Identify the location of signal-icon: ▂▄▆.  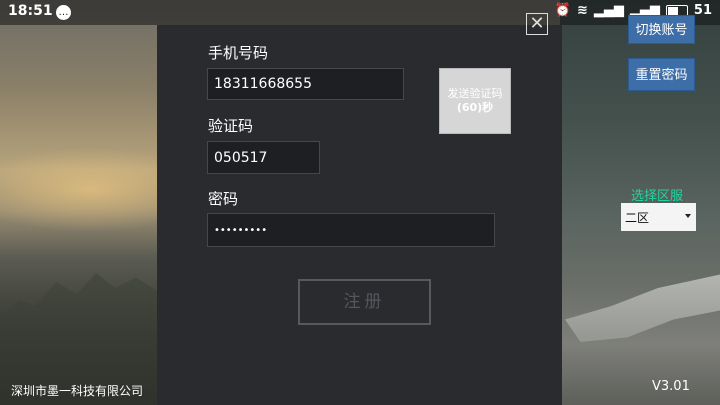
(608, 10).